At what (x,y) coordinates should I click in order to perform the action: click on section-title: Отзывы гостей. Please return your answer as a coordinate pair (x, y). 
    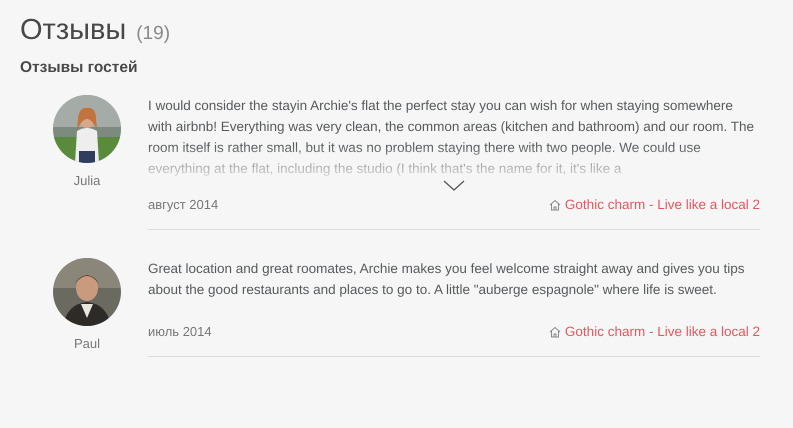
    Looking at the image, I should click on (79, 68).